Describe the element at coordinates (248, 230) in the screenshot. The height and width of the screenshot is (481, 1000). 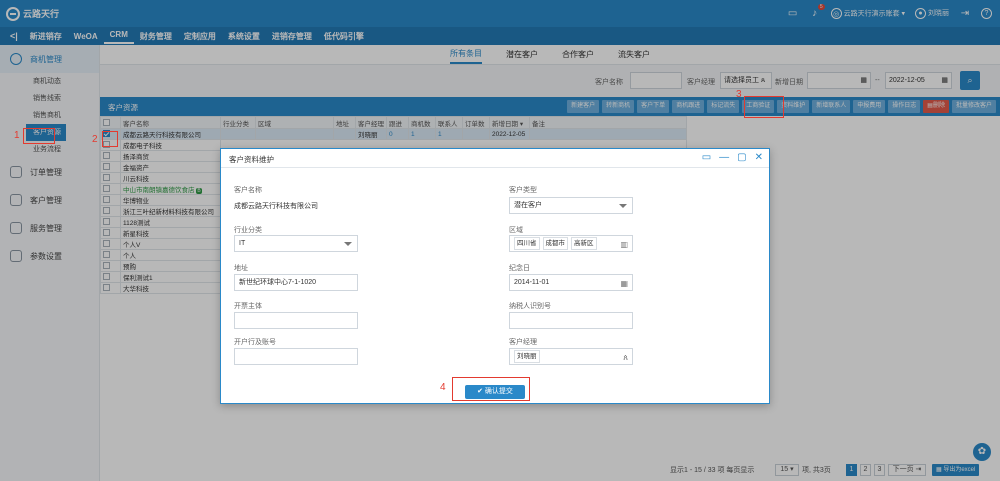
I see `industry-label: 行业分类` at that location.